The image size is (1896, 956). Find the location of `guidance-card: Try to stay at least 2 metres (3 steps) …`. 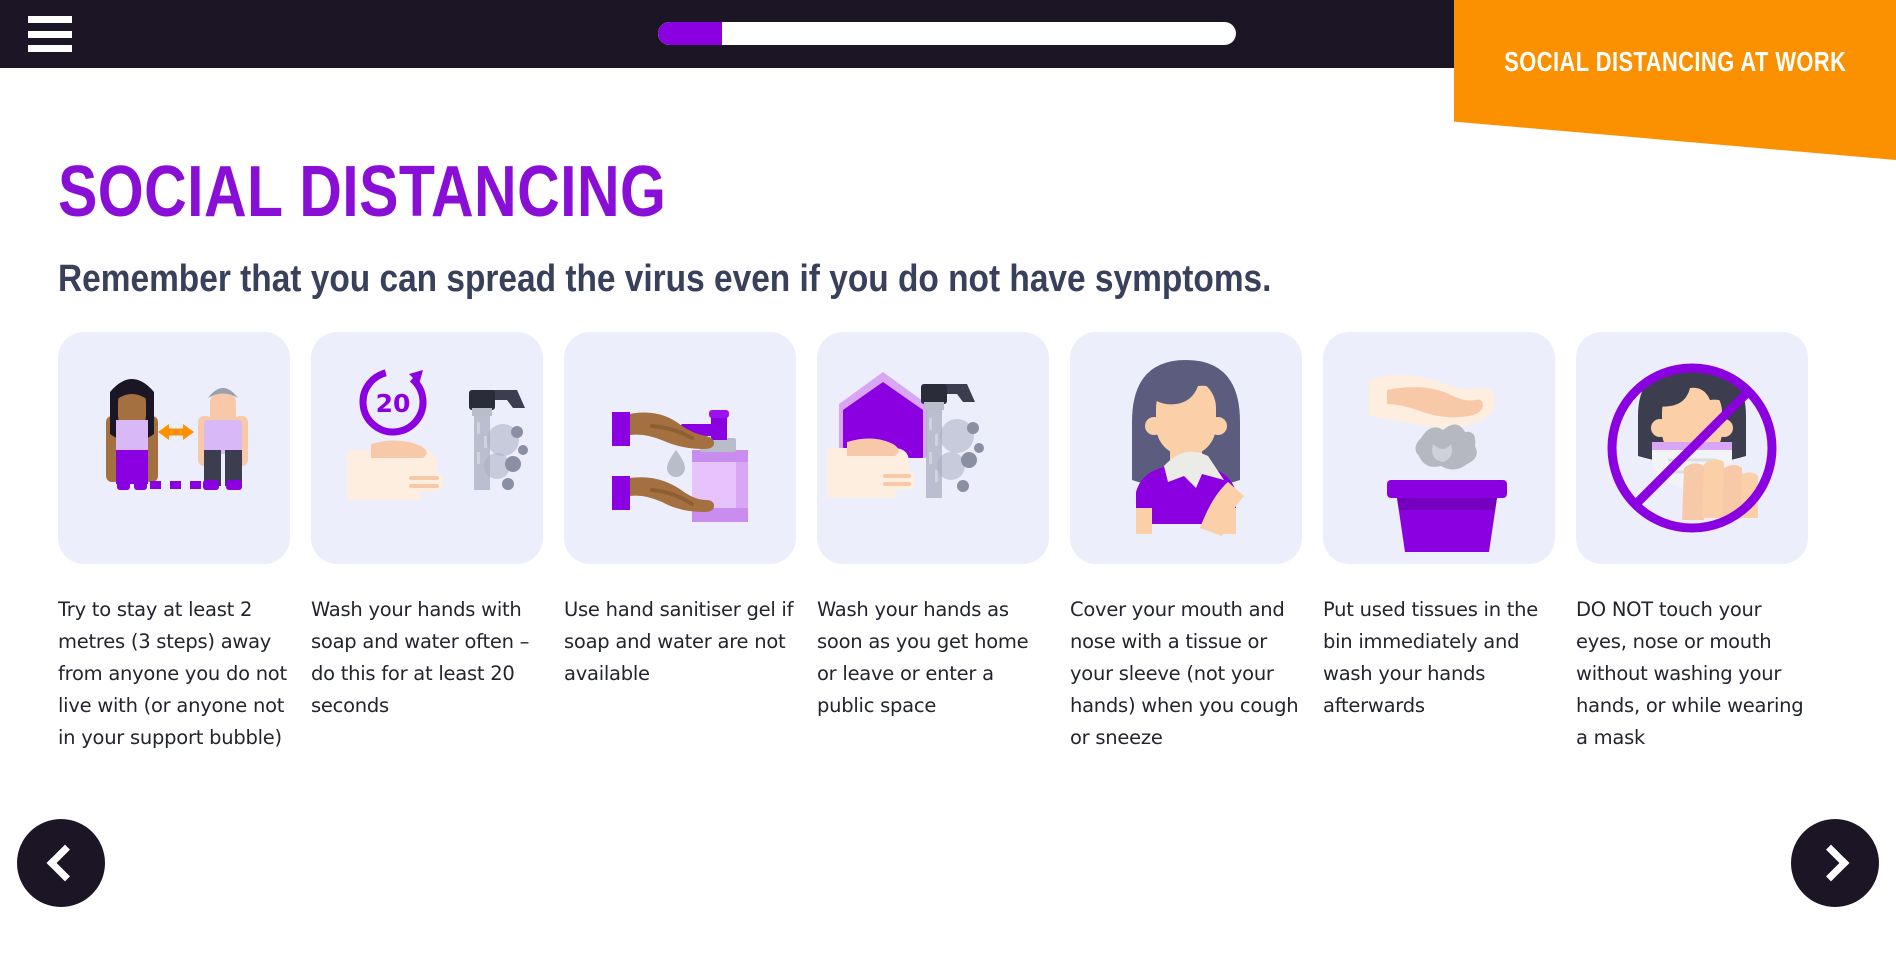

guidance-card: Try to stay at least 2 metres (3 steps) … is located at coordinates (174, 543).